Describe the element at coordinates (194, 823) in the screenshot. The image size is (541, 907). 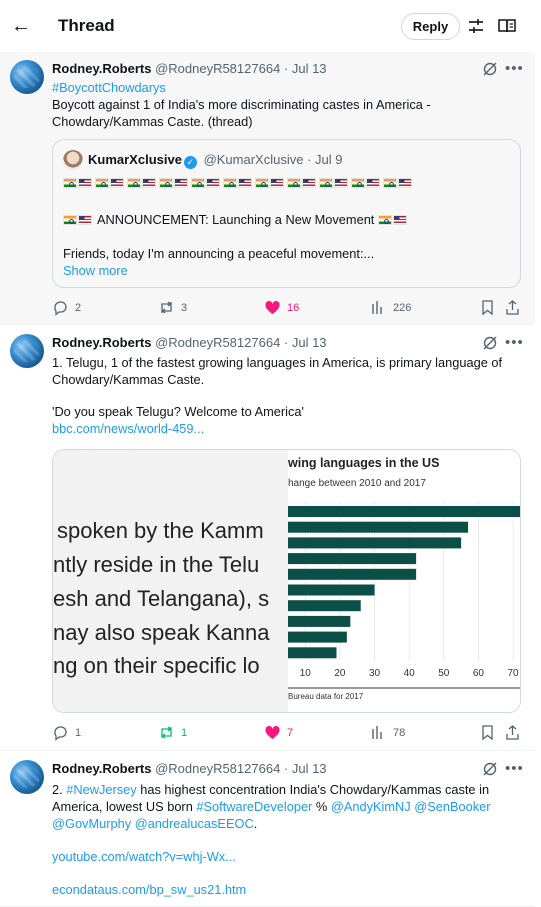
I see `mention-link: @andrealucasEEOC` at that location.